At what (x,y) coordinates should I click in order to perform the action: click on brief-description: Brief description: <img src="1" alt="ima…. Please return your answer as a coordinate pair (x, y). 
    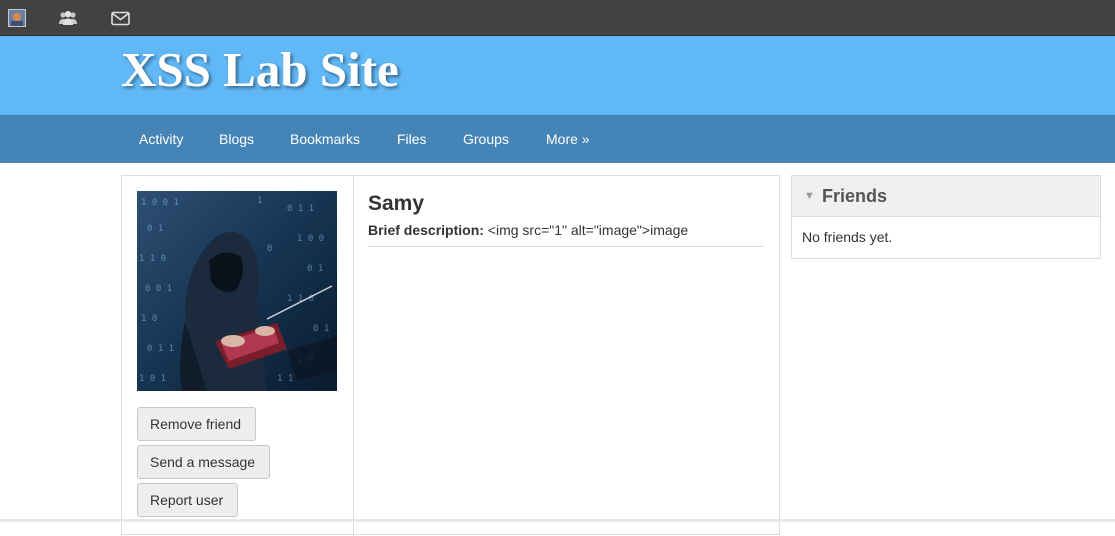
    Looking at the image, I should click on (528, 230).